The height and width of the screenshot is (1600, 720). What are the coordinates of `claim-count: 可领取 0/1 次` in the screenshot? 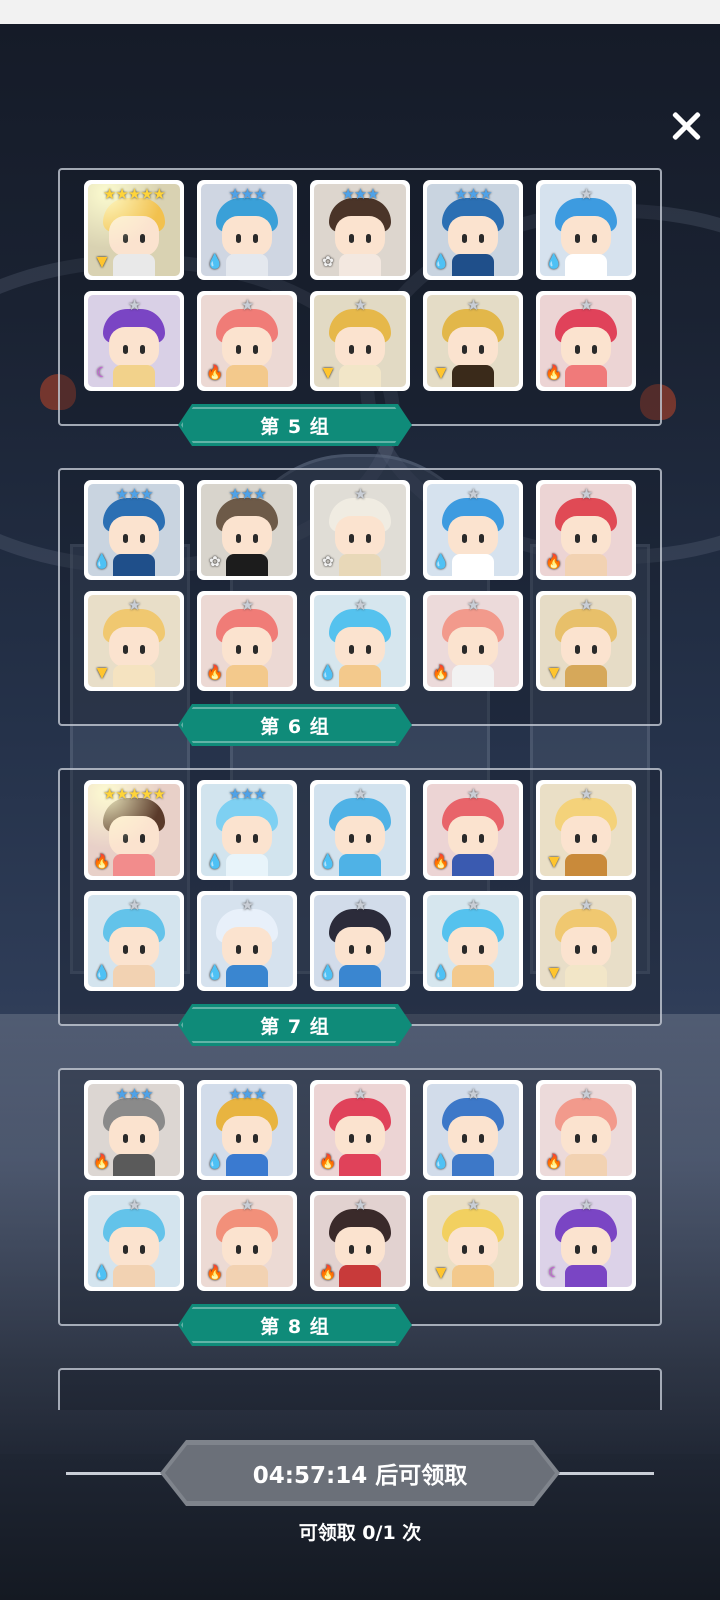 It's located at (360, 1533).